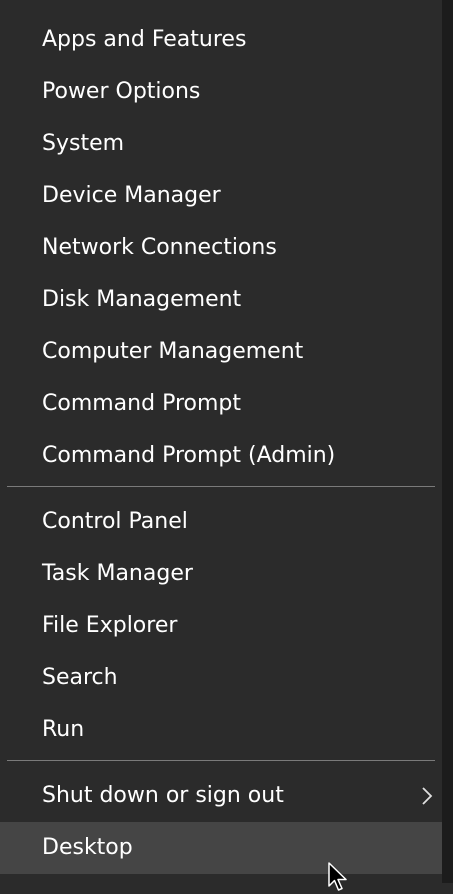  I want to click on menu-item-computer-management: Computer Management, so click(221, 352).